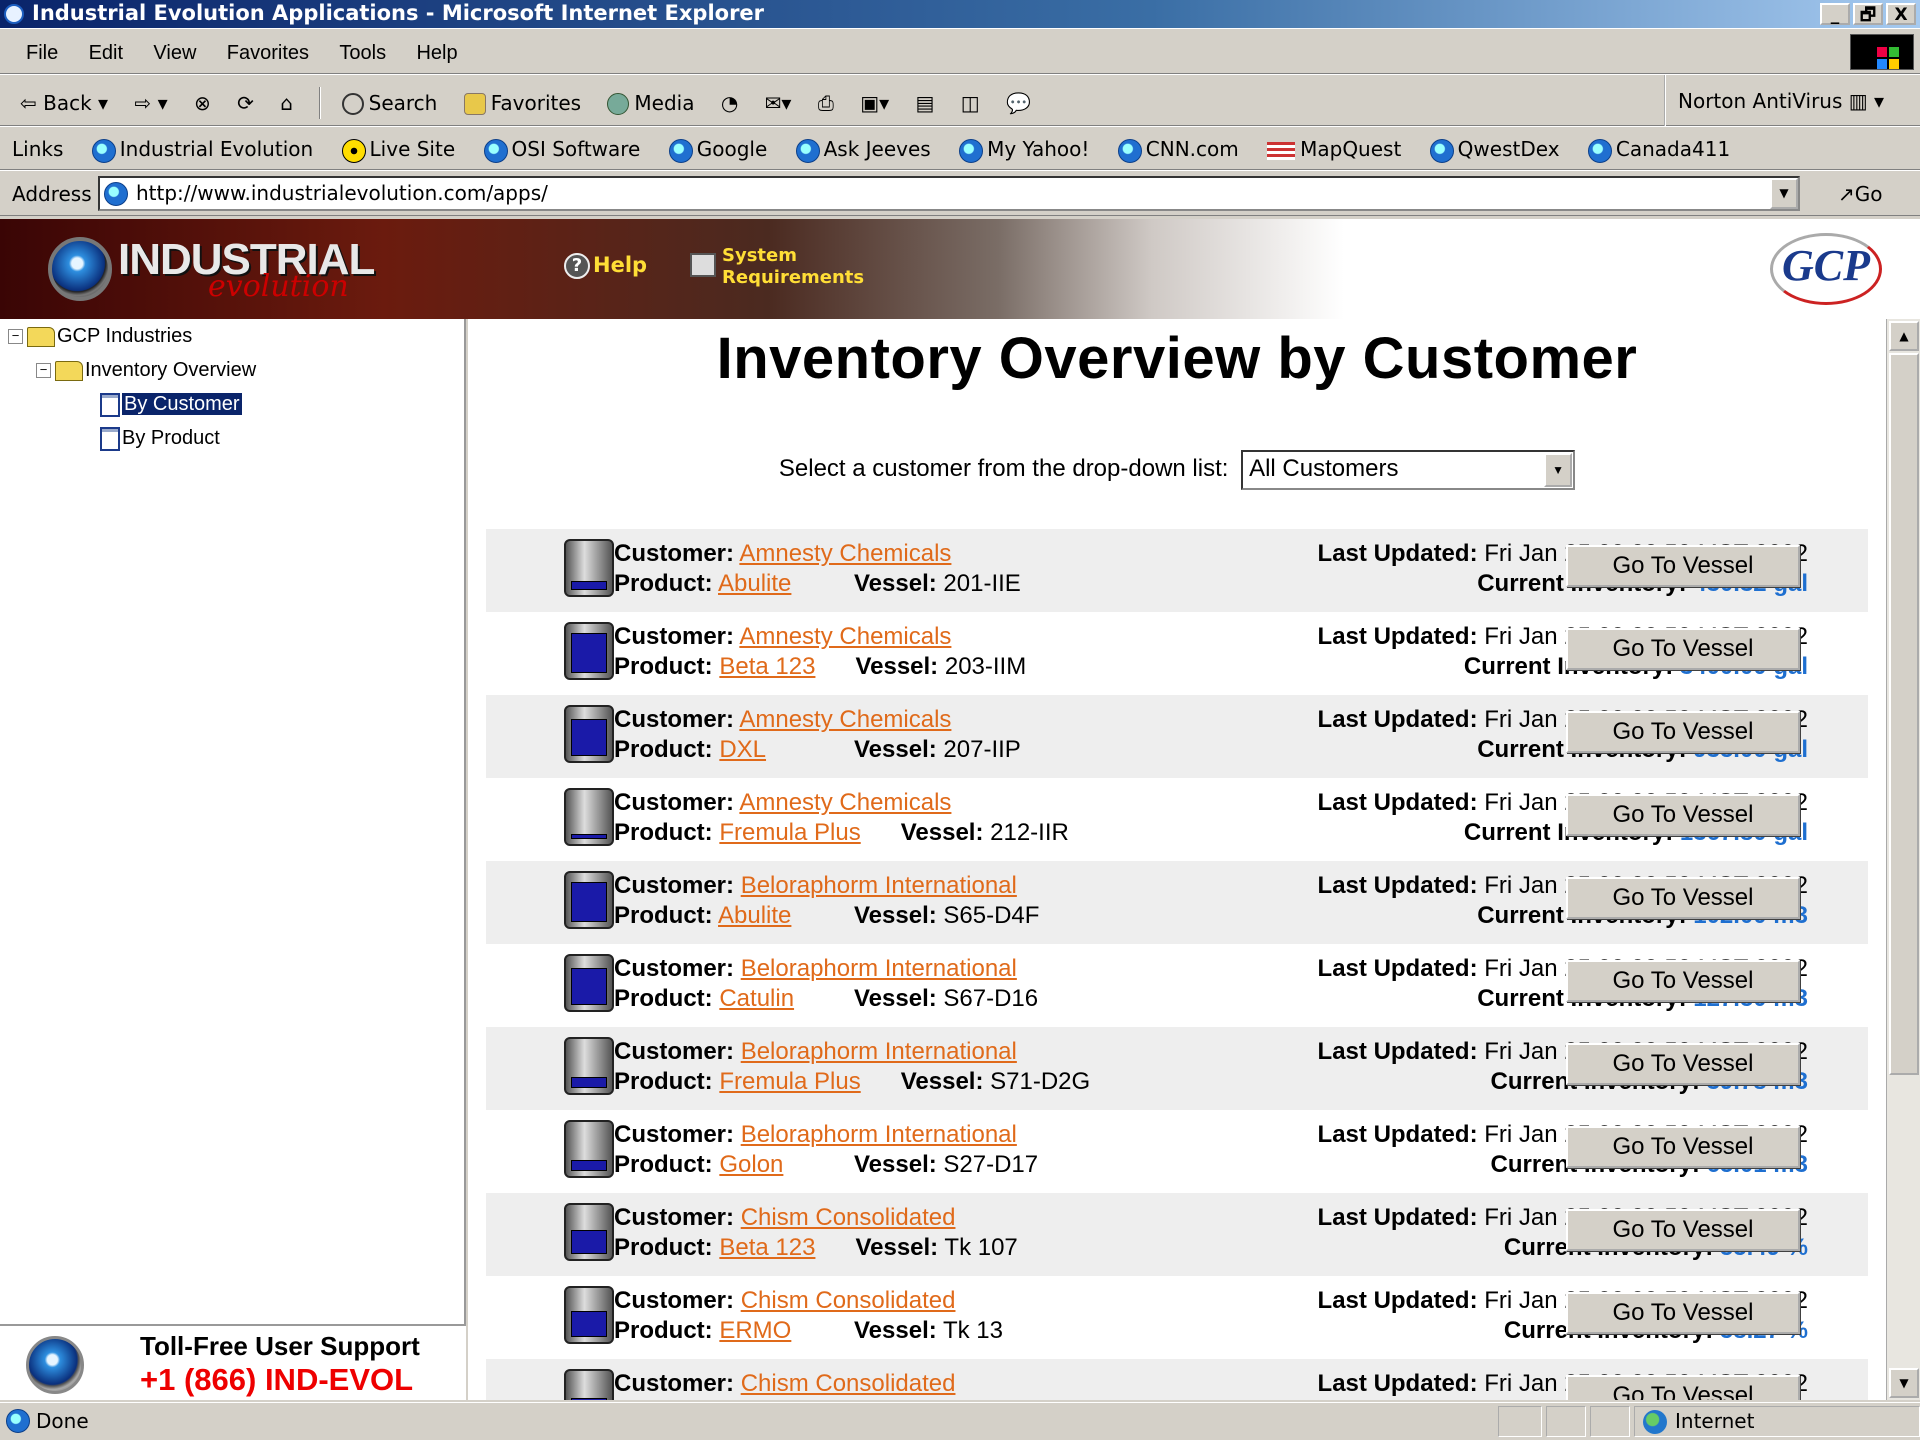  Describe the element at coordinates (1508, 149) in the screenshot. I see `link-label: QwestDex` at that location.